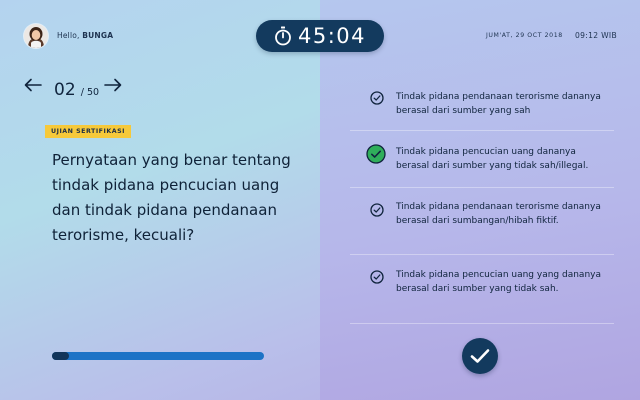 The height and width of the screenshot is (400, 640). I want to click on total-questions: / 50, so click(90, 92).